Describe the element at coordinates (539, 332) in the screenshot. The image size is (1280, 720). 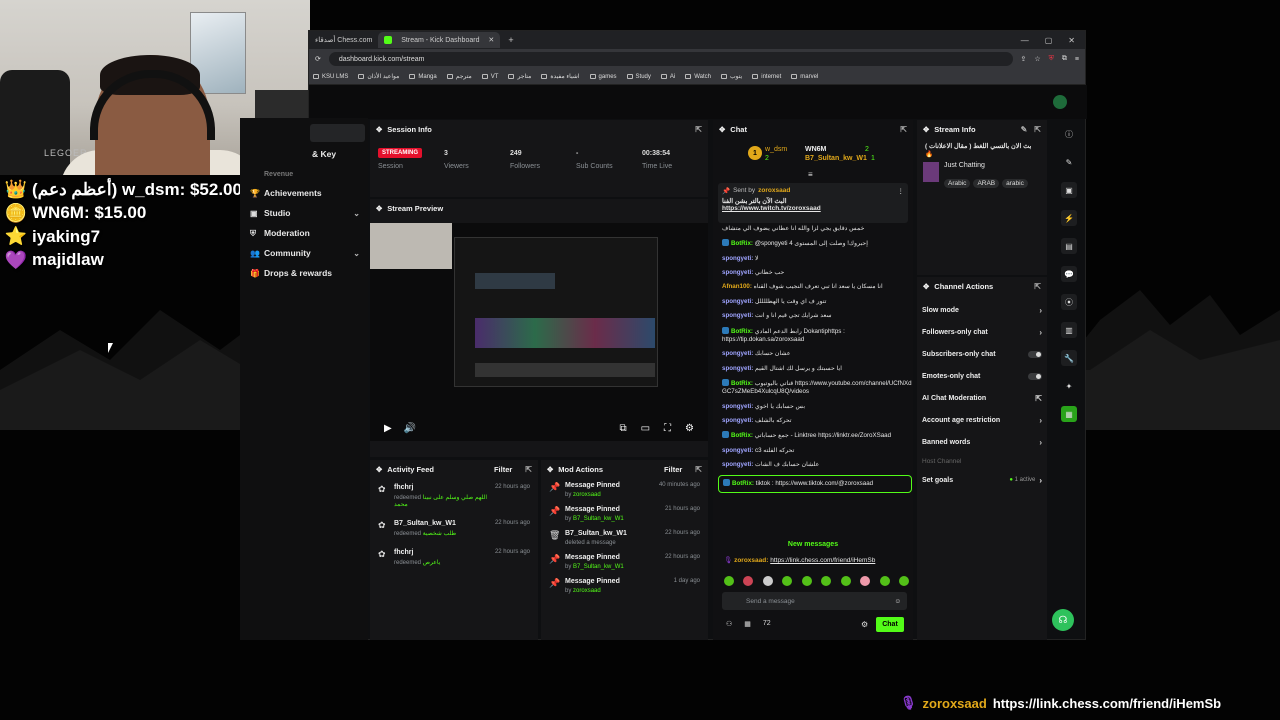
I see `video-player: ▶ 🔊 ⧉ ▭ ⛶ ⚙` at that location.